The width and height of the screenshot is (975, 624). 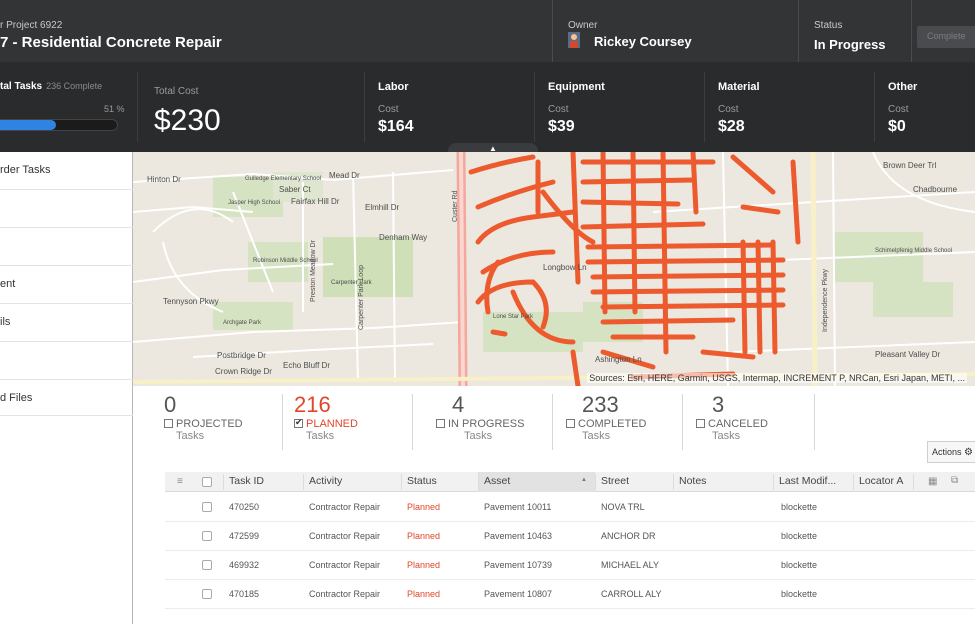 I want to click on planned-count: 216, so click(x=312, y=404).